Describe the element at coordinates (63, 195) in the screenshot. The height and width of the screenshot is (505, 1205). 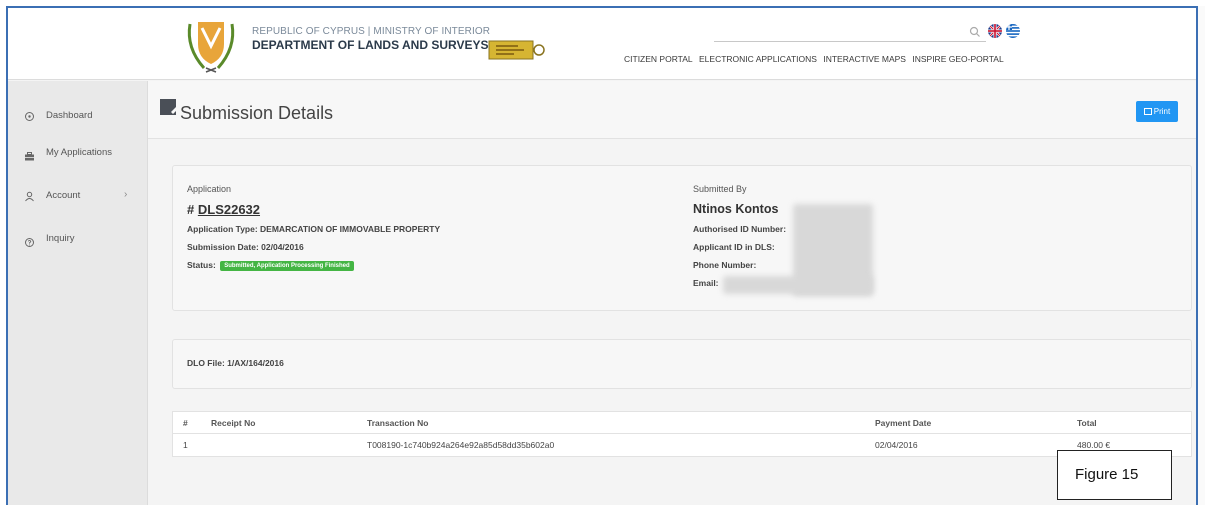
I see `sidebar-item-label: Account` at that location.